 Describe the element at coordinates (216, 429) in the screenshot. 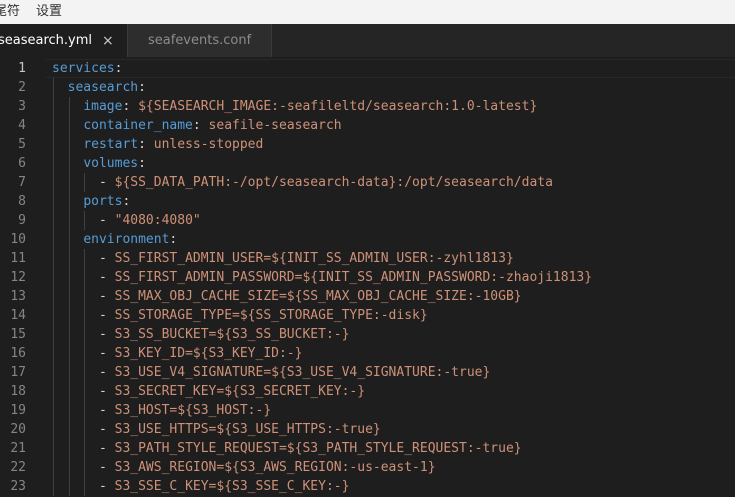

I see `line-content: - S3_USE_HTTPS=${S3_USE_HTTPS:-true}` at that location.